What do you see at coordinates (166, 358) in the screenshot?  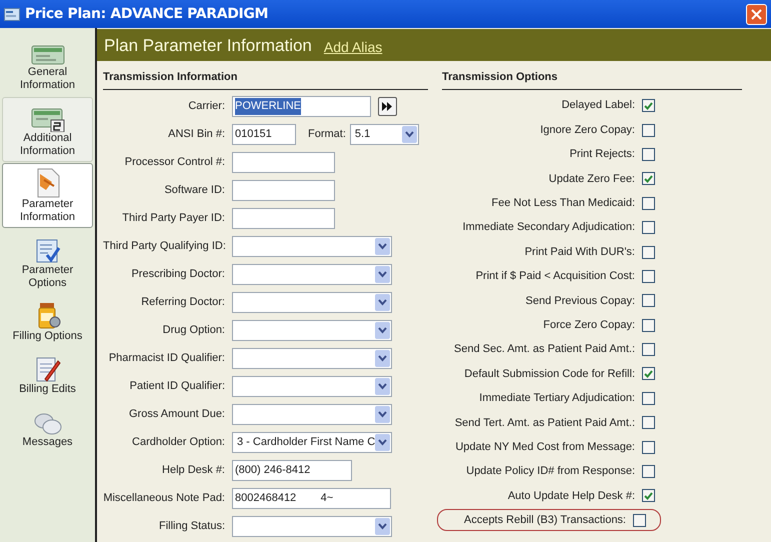 I see `field-label: Pharmacist ID Qualifier:` at bounding box center [166, 358].